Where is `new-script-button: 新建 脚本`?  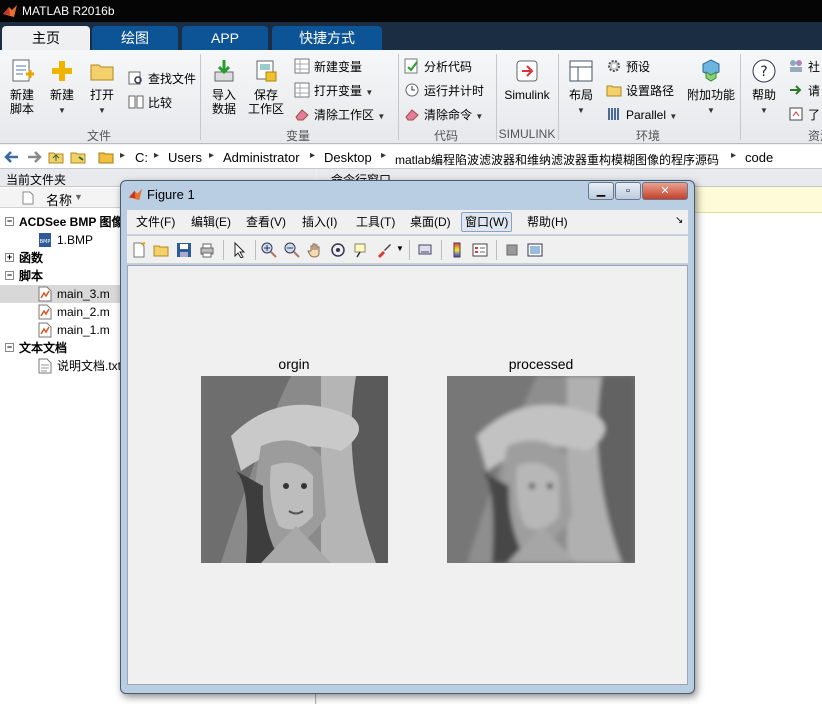 new-script-button: 新建 脚本 is located at coordinates (22, 87).